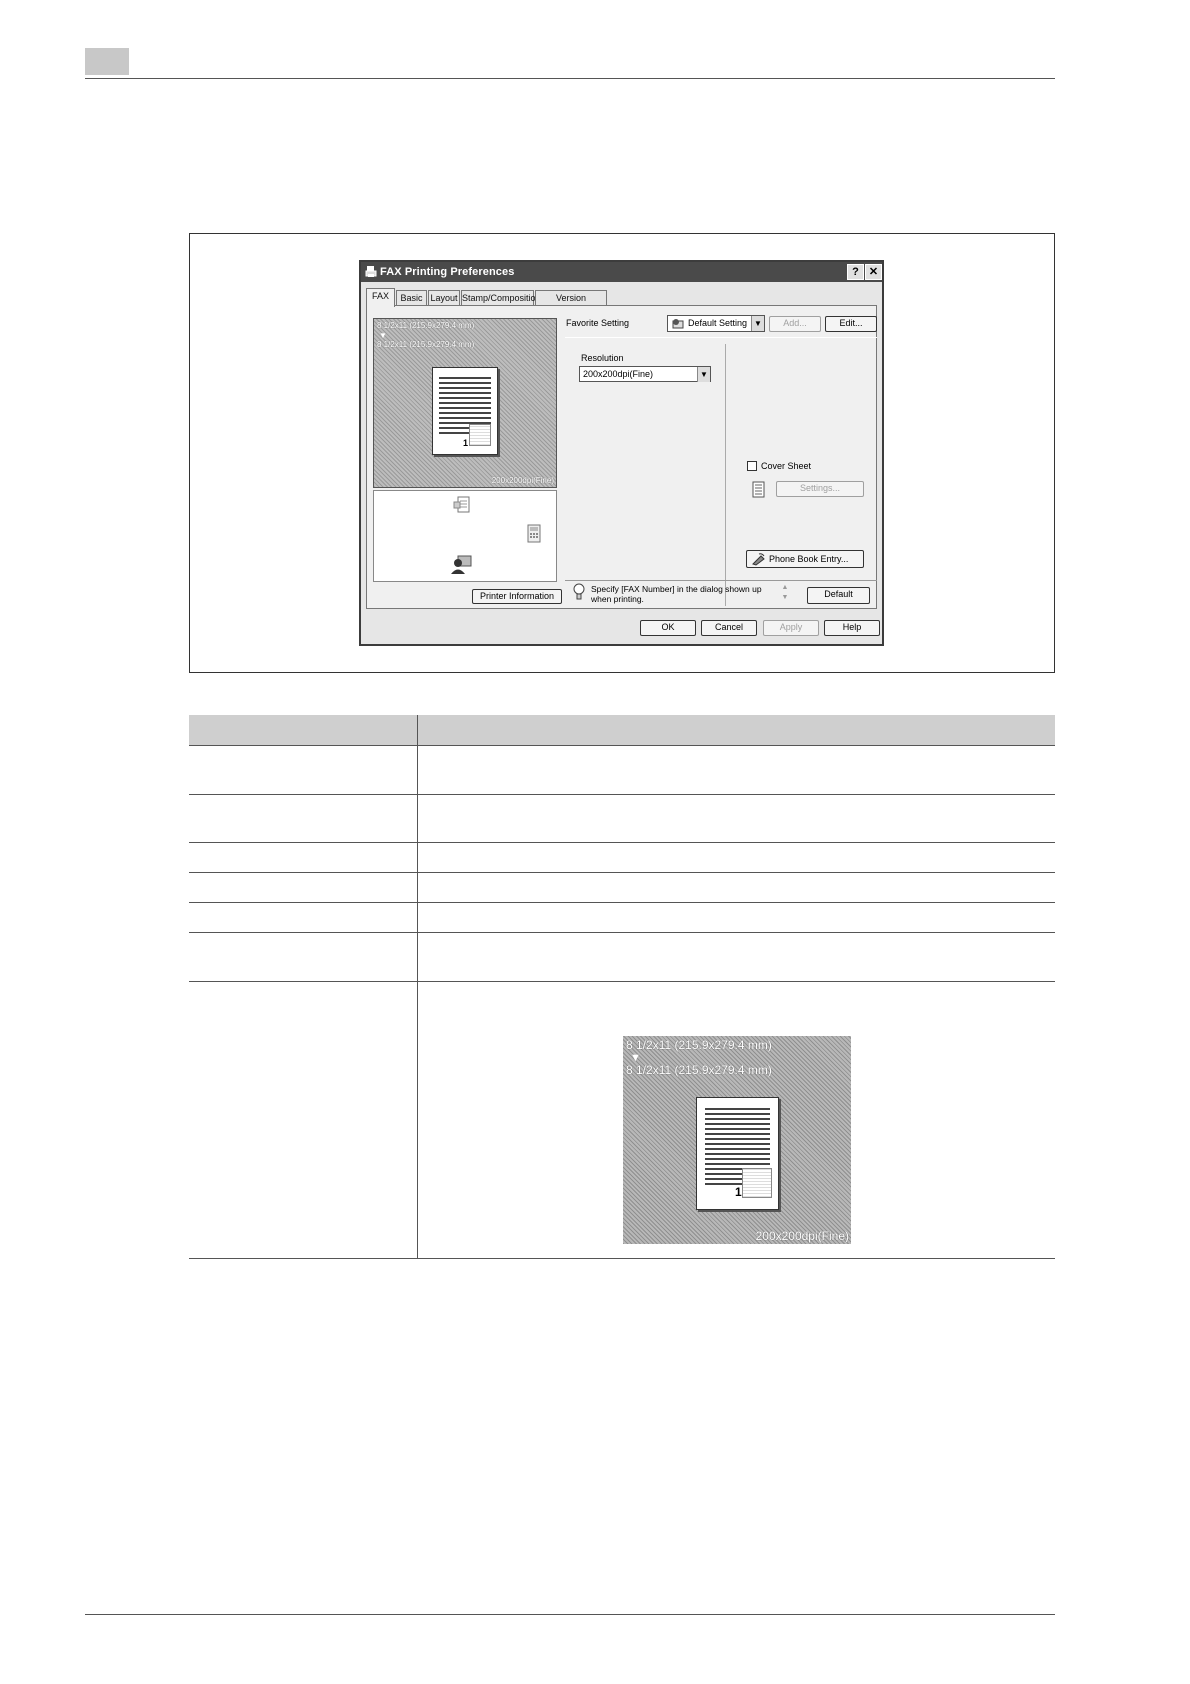 The height and width of the screenshot is (1684, 1190). I want to click on tab-layout: Layout, so click(444, 298).